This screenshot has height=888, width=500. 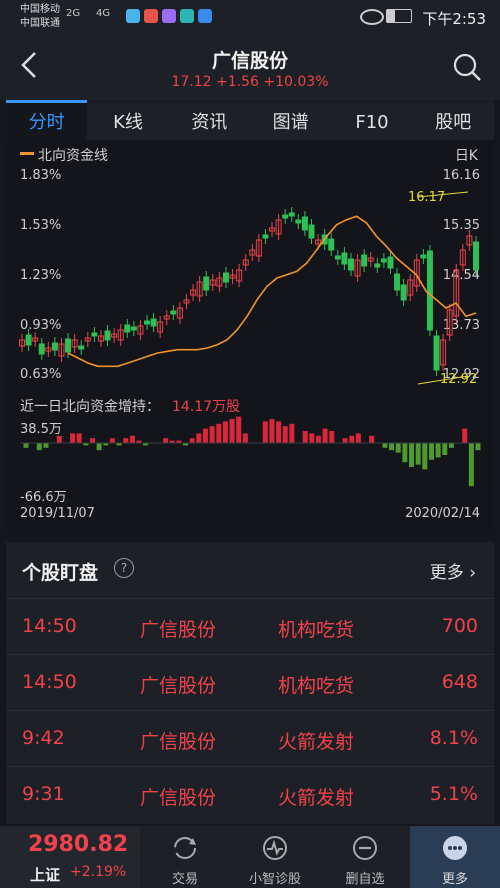 I want to click on tab-kline: K线, so click(x=127, y=123).